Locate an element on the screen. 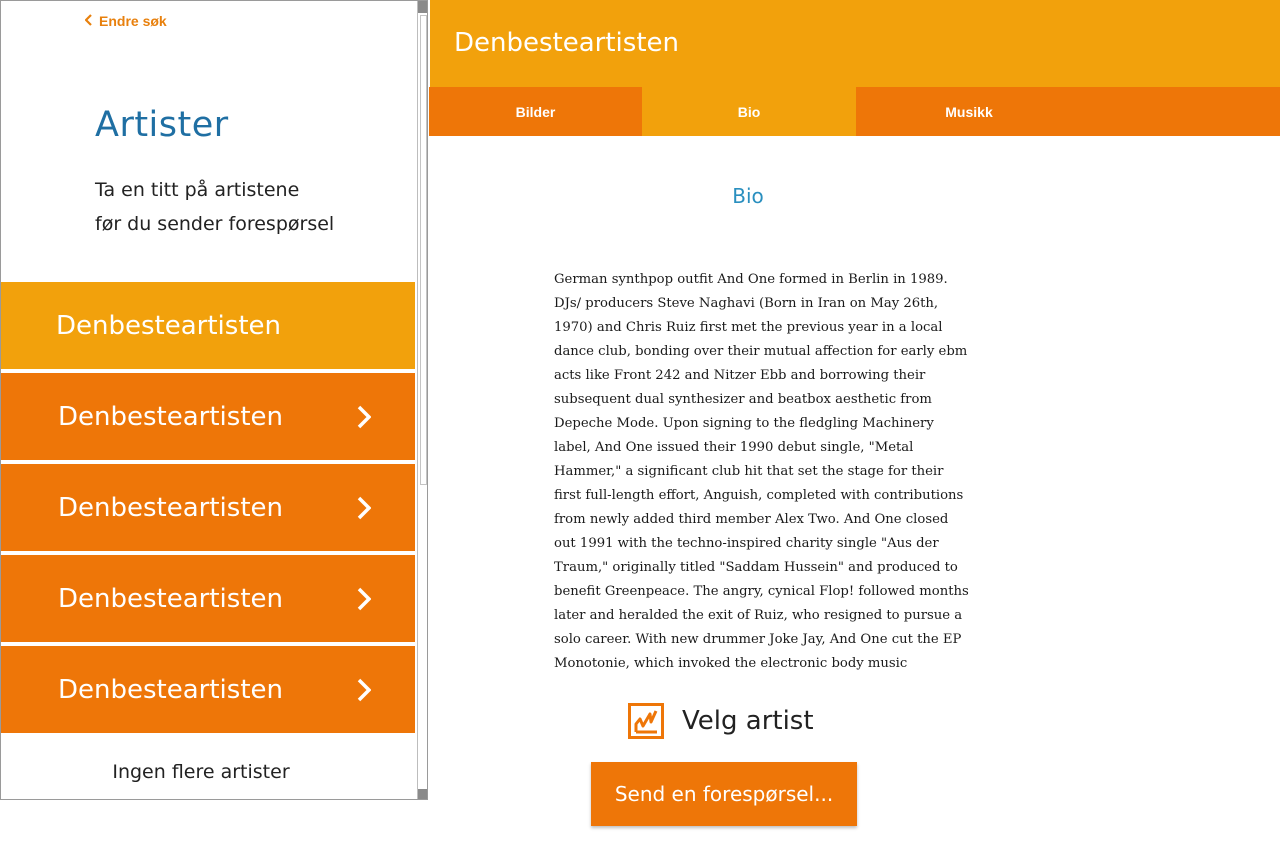 The image size is (1280, 848). artist-header: Denbesteartisten is located at coordinates (855, 43).